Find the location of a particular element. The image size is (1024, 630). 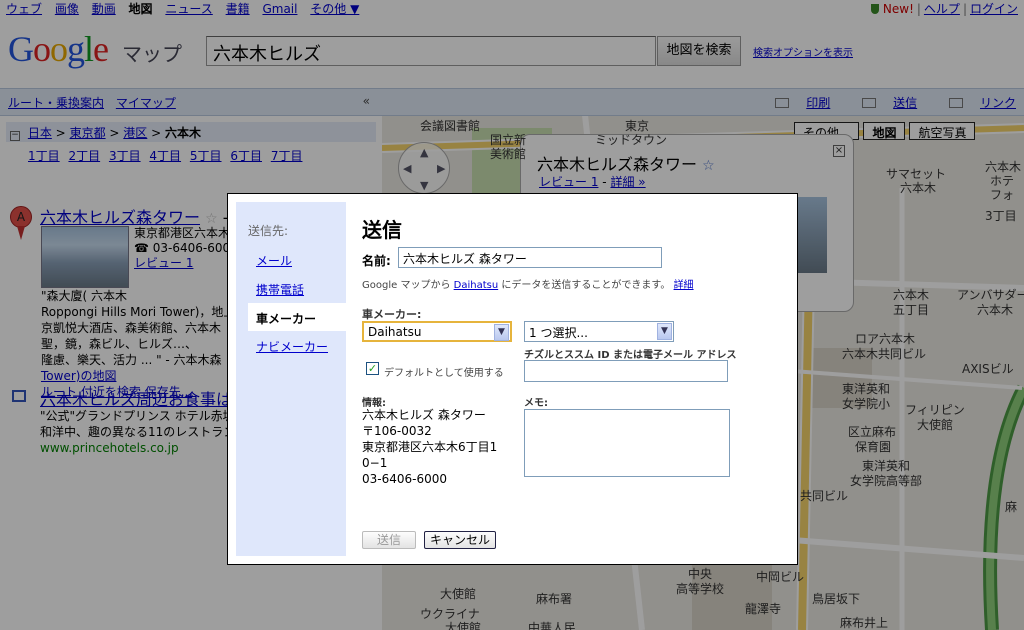

info-line: 0−1 is located at coordinates (375, 463).